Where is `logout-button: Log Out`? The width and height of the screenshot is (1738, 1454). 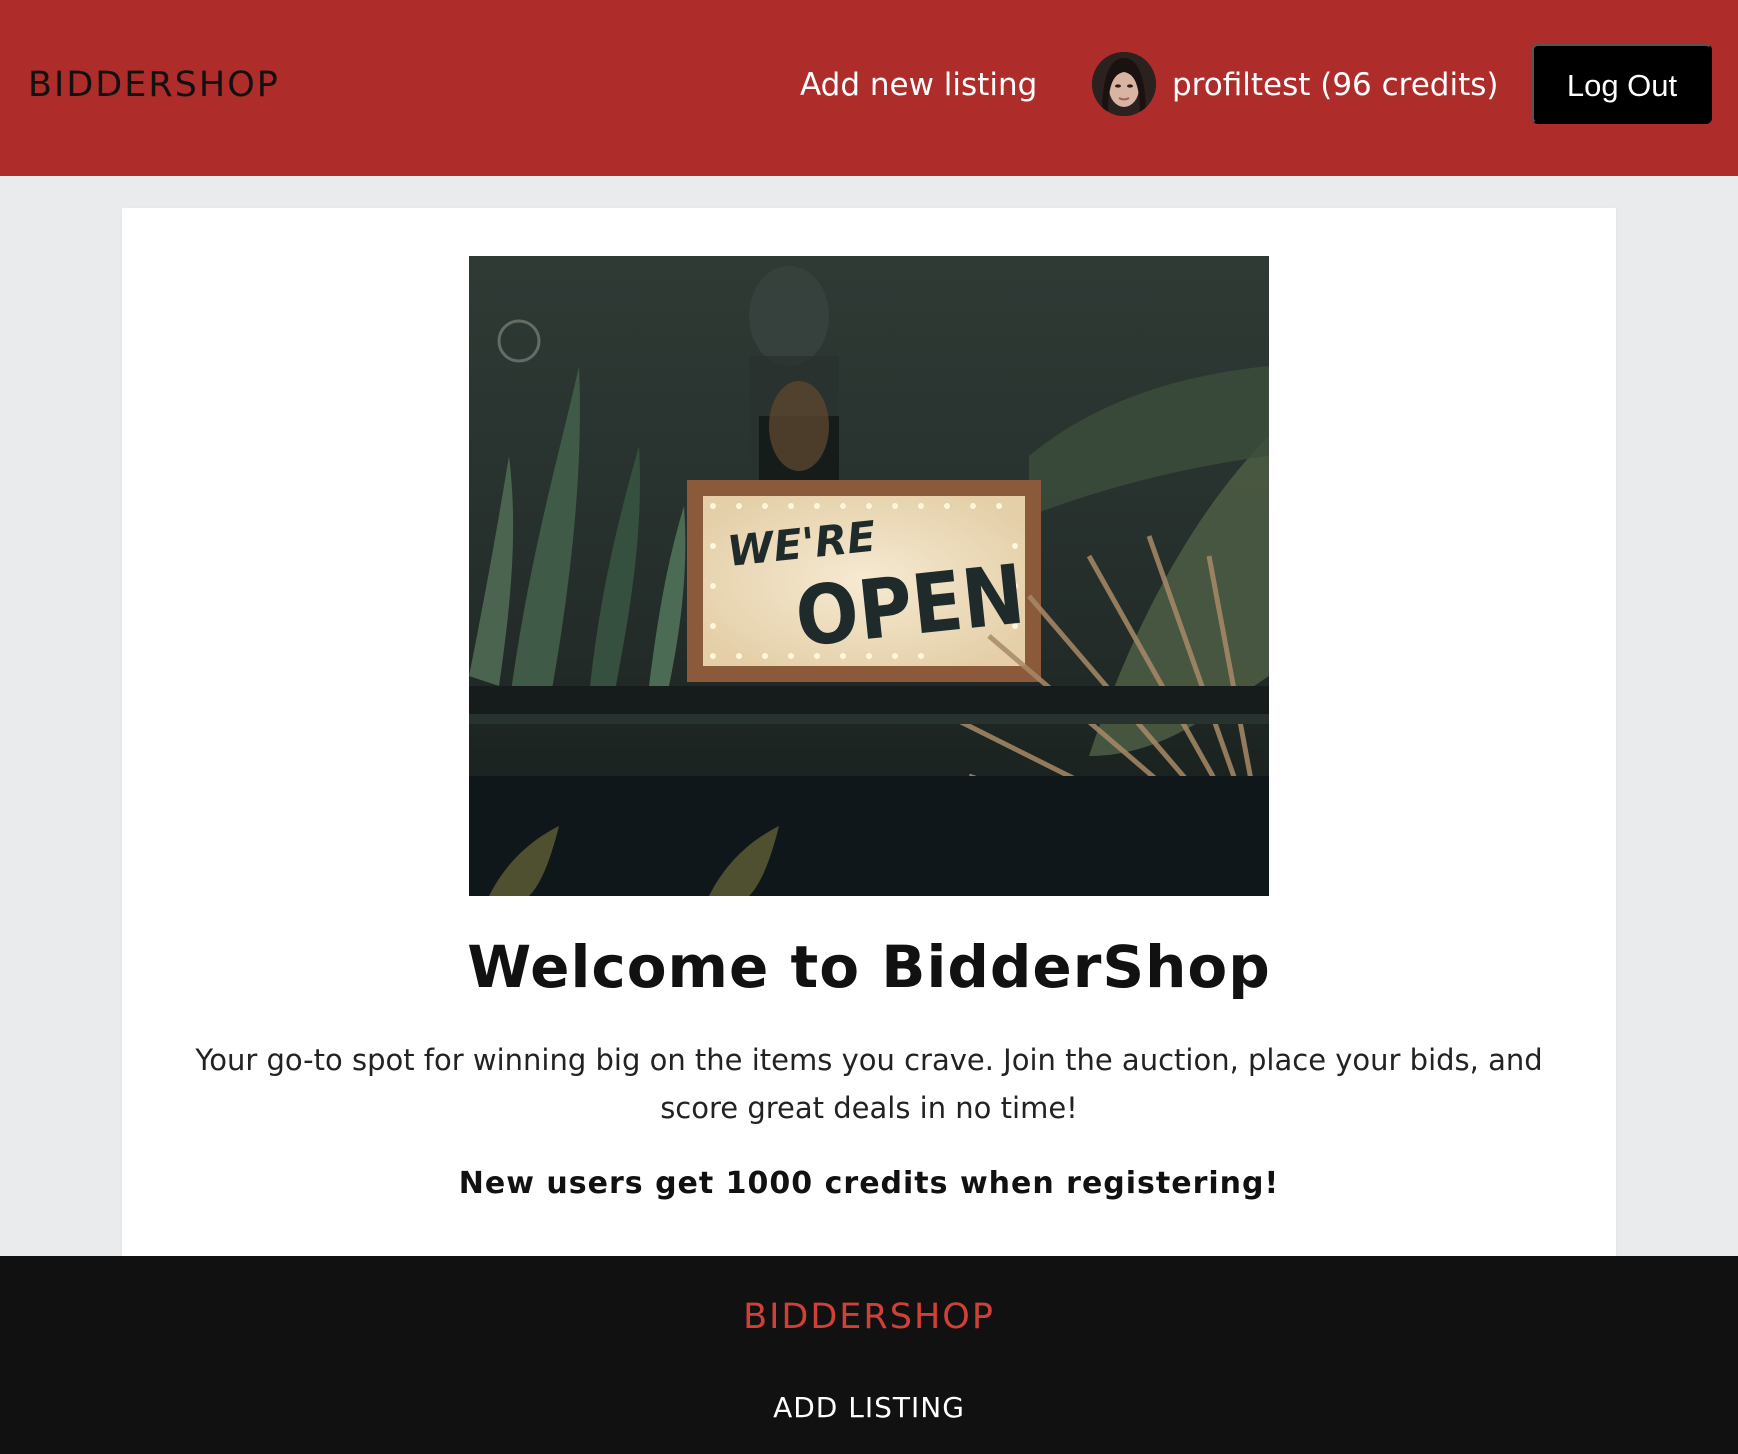 logout-button: Log Out is located at coordinates (1622, 84).